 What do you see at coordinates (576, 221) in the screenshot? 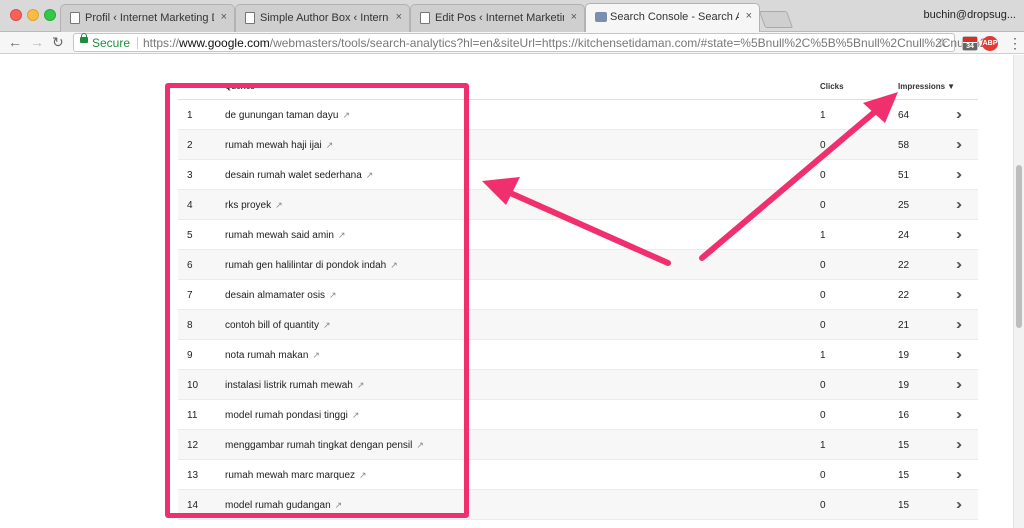
I see `arrow-to-queries` at bounding box center [576, 221].